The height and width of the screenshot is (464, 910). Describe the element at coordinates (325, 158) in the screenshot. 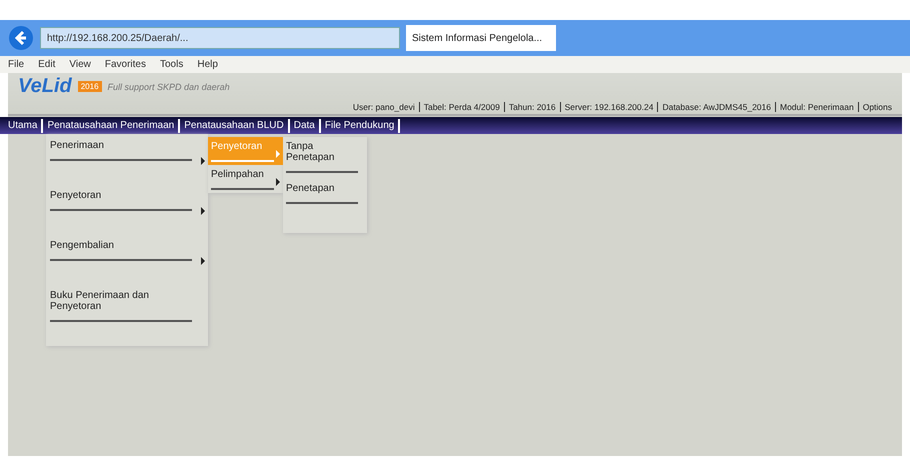

I see `menu-entry: Tanpa Penetapan` at that location.